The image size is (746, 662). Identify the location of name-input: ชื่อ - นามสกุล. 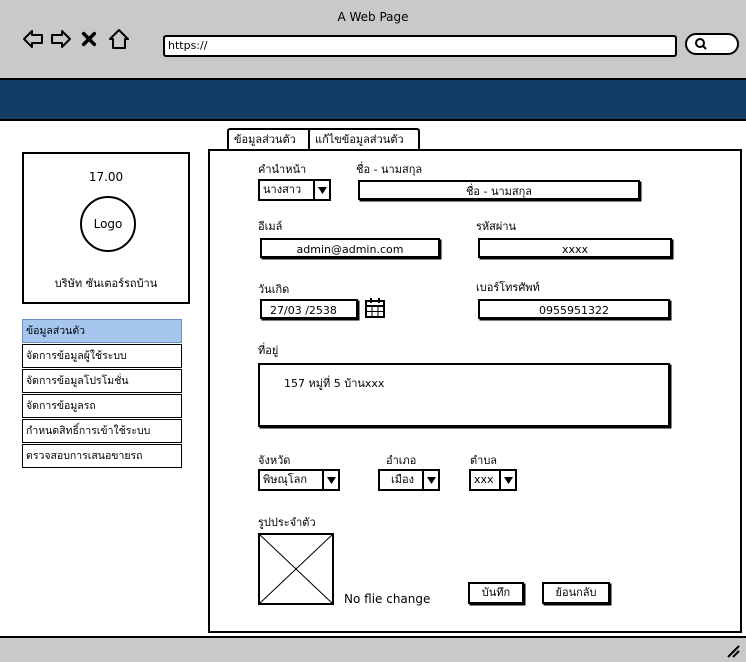
(499, 190).